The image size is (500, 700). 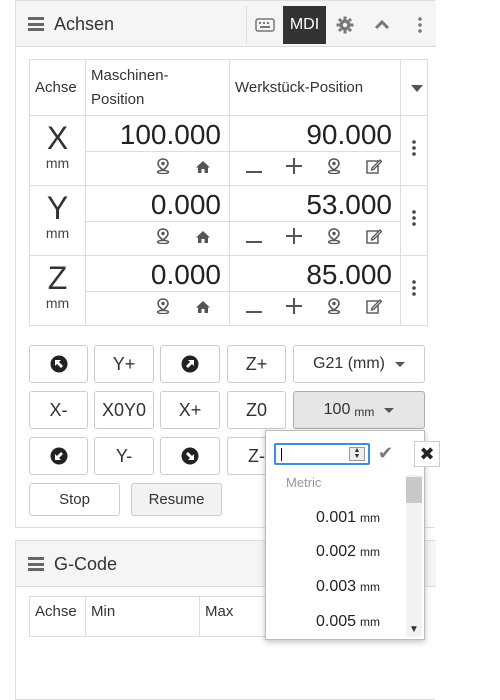 What do you see at coordinates (57, 616) in the screenshot?
I see `gcode-header-axis: Achse` at bounding box center [57, 616].